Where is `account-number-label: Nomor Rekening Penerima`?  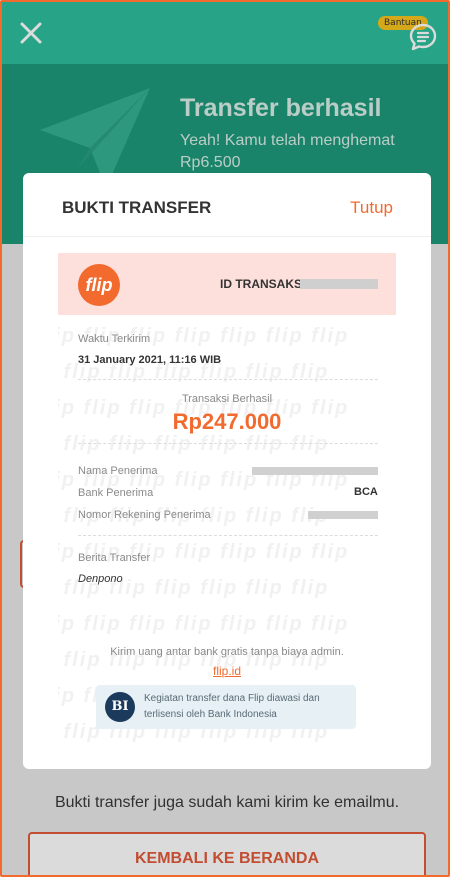
account-number-label: Nomor Rekening Penerima is located at coordinates (144, 515).